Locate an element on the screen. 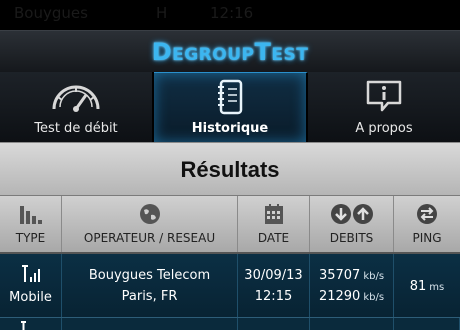 Image resolution: width=460 pixels, height=330 pixels. tab-historique: Historique is located at coordinates (231, 107).